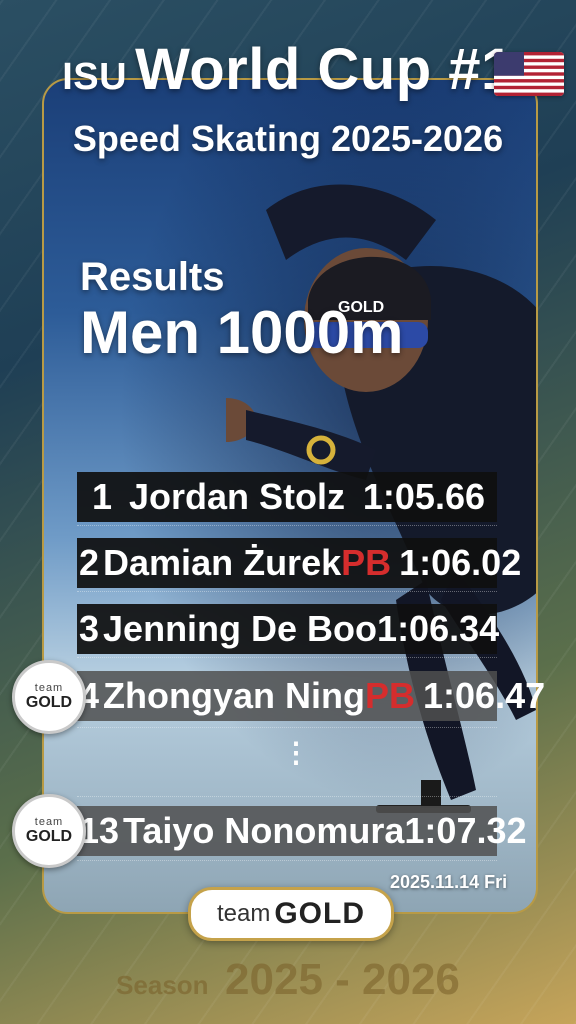  I want to click on result-row: 4 Zhongyan Ning PB 1:06.47, so click(311, 696).